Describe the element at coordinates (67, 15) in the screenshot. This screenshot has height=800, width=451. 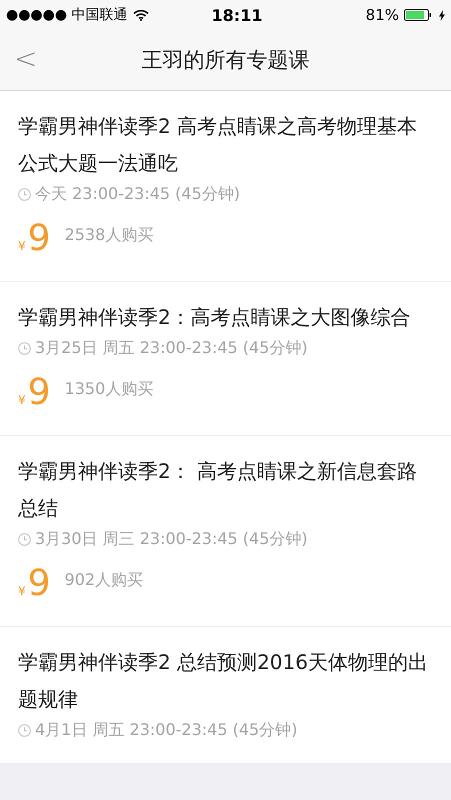
I see `carrier-name: ●●●●● 中国联通` at that location.